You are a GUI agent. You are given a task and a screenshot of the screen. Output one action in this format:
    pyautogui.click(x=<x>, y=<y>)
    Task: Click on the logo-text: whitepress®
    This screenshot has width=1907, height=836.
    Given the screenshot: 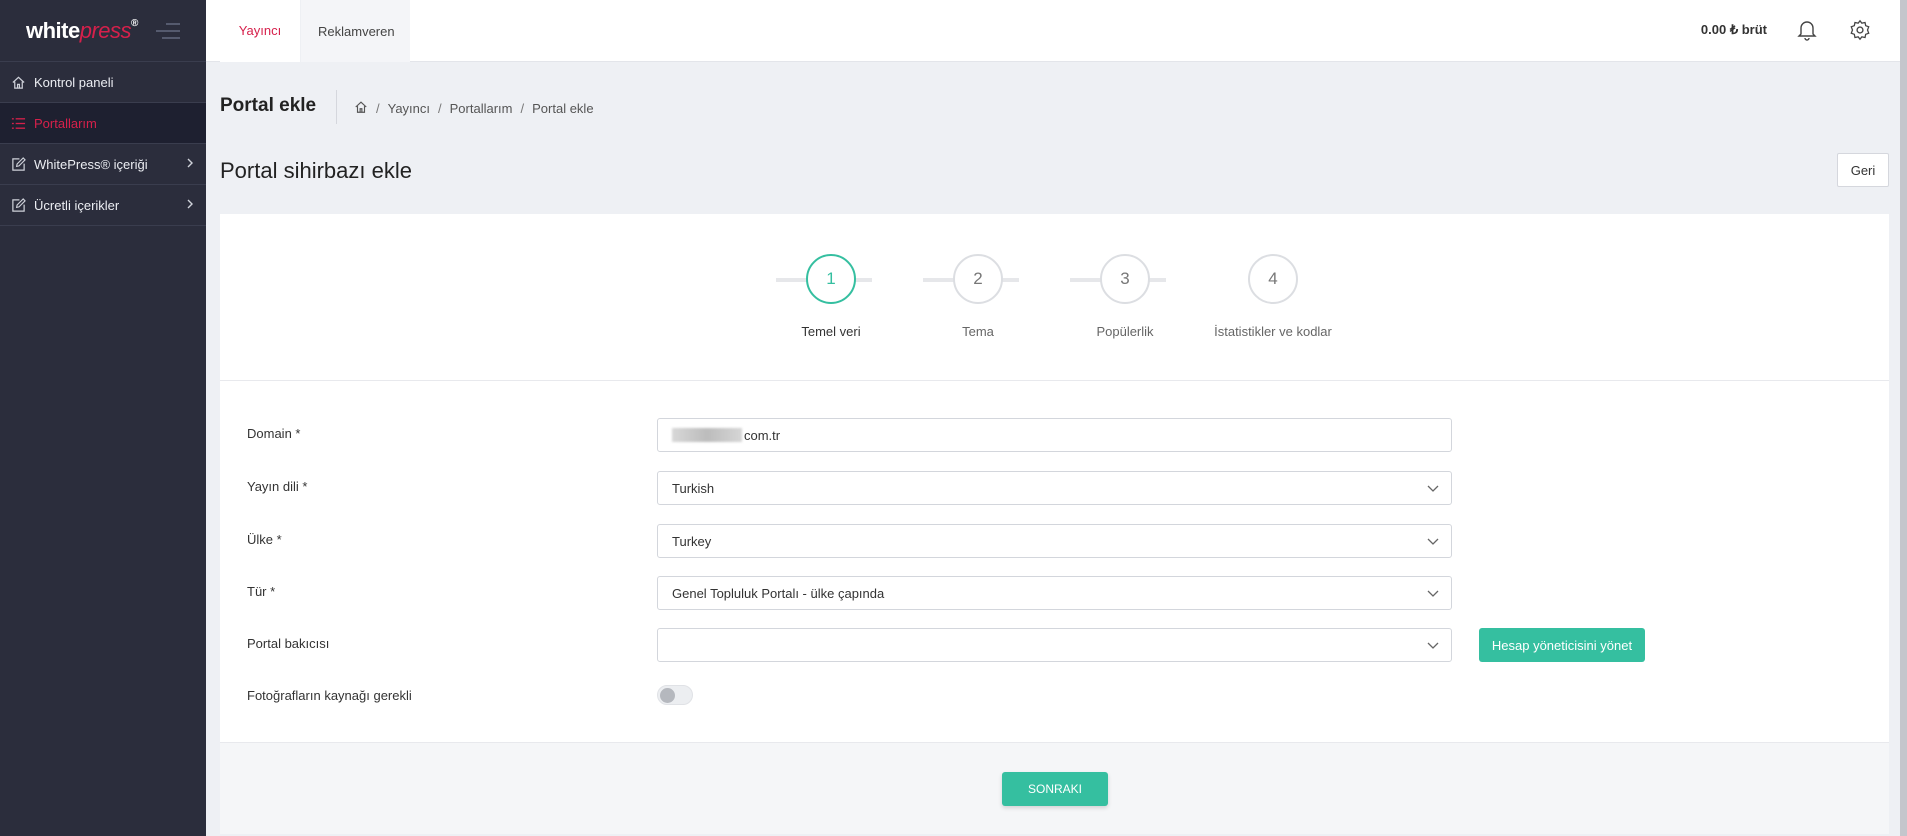 What is the action you would take?
    pyautogui.click(x=82, y=30)
    